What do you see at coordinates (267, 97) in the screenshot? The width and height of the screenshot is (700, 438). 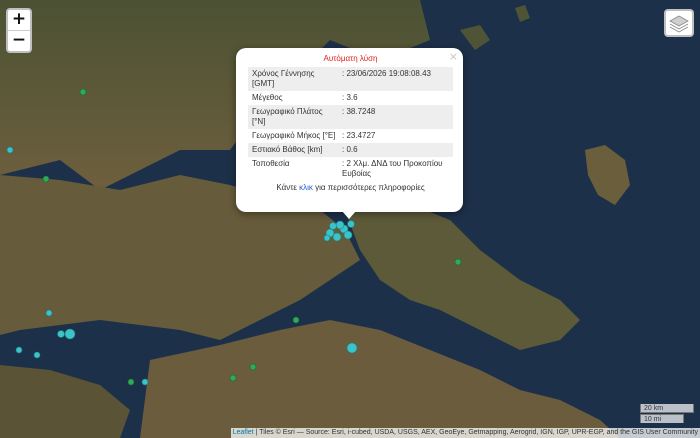 I see `row-label: Μέγεθος` at bounding box center [267, 97].